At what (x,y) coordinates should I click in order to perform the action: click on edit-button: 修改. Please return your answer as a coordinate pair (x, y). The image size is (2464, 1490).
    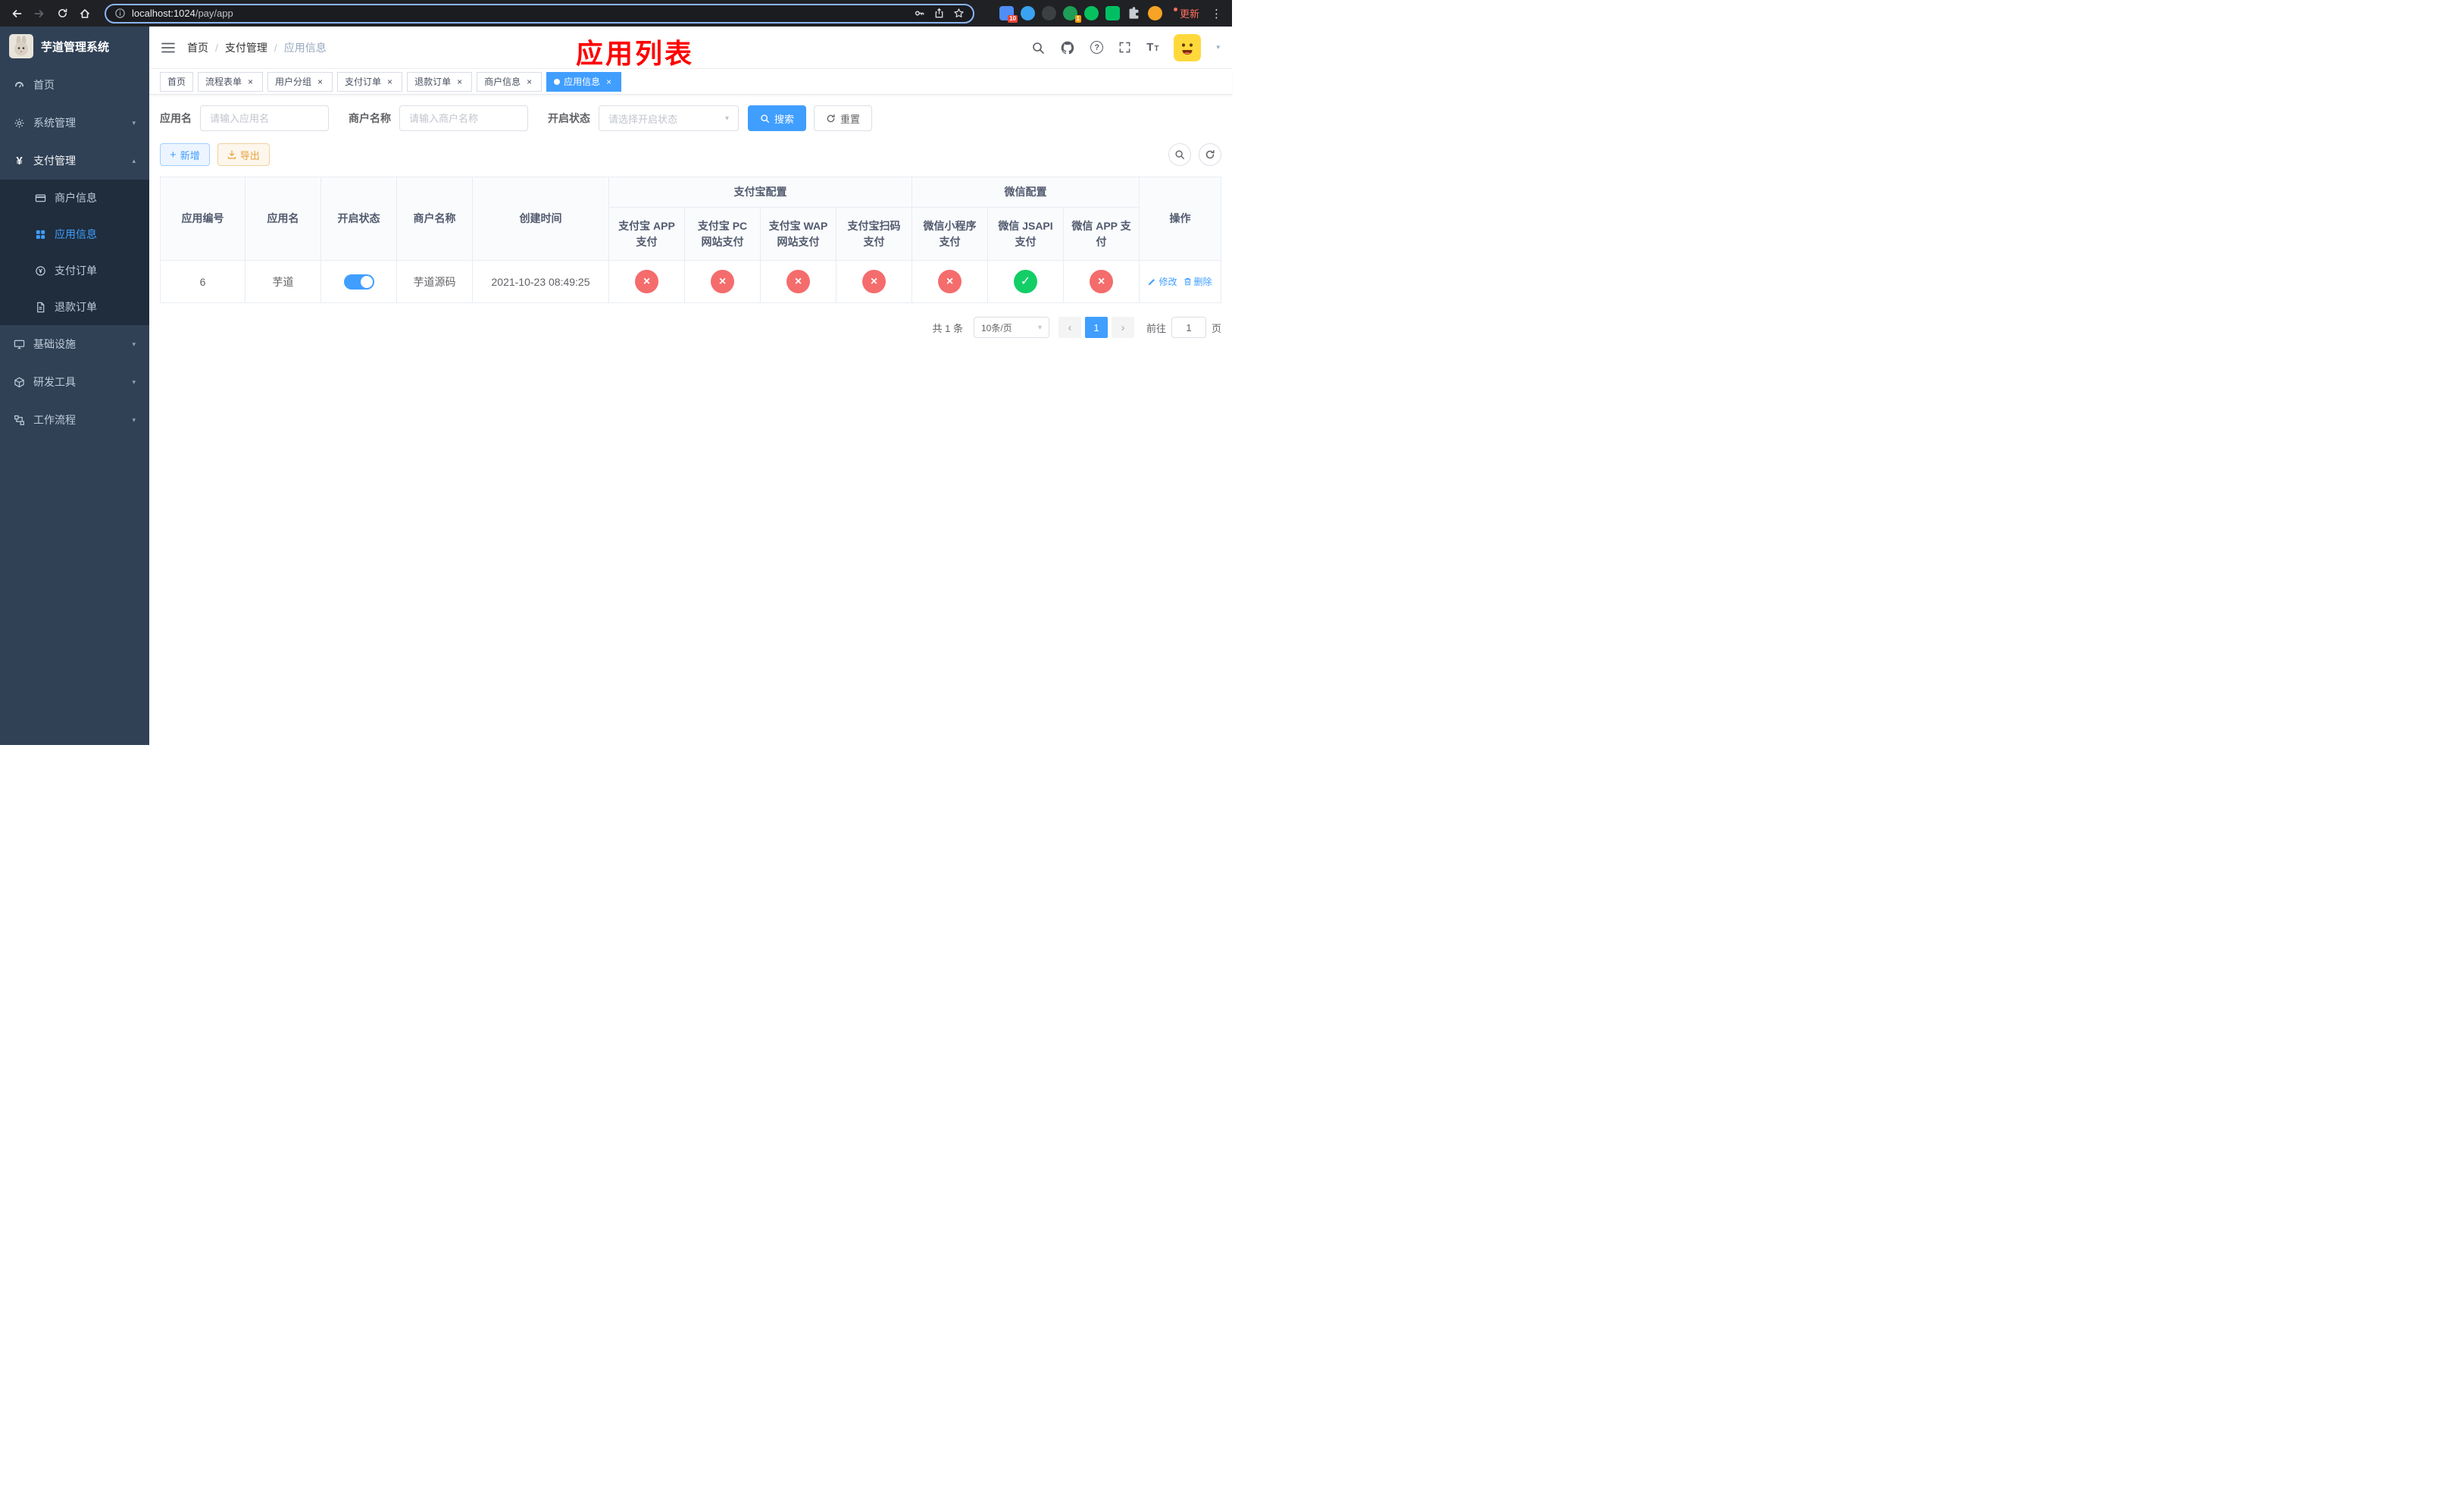
    Looking at the image, I should click on (1162, 282).